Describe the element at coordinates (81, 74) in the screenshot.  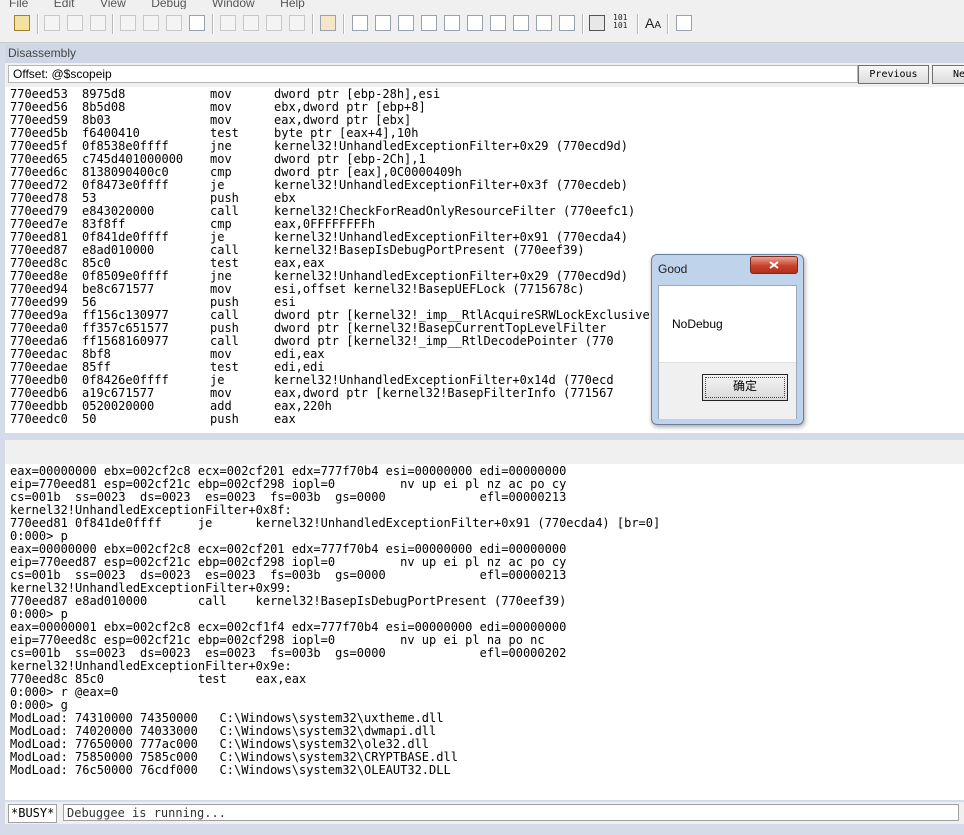
I see `offset-value: @$scopeip` at that location.